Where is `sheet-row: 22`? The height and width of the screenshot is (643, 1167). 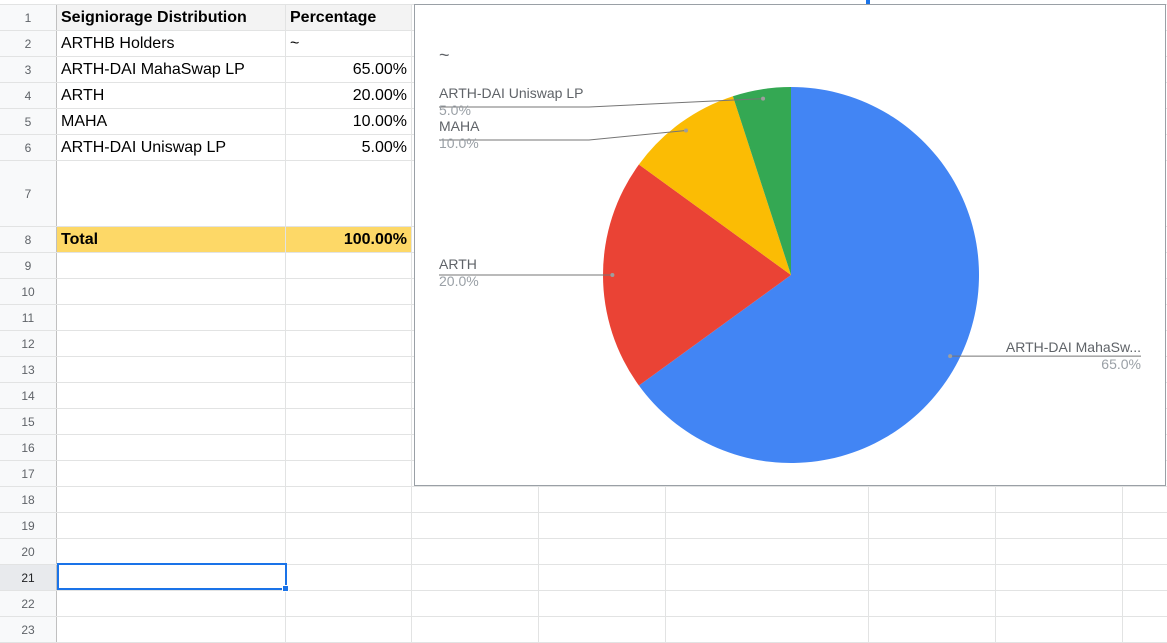
sheet-row: 22 is located at coordinates (583, 604).